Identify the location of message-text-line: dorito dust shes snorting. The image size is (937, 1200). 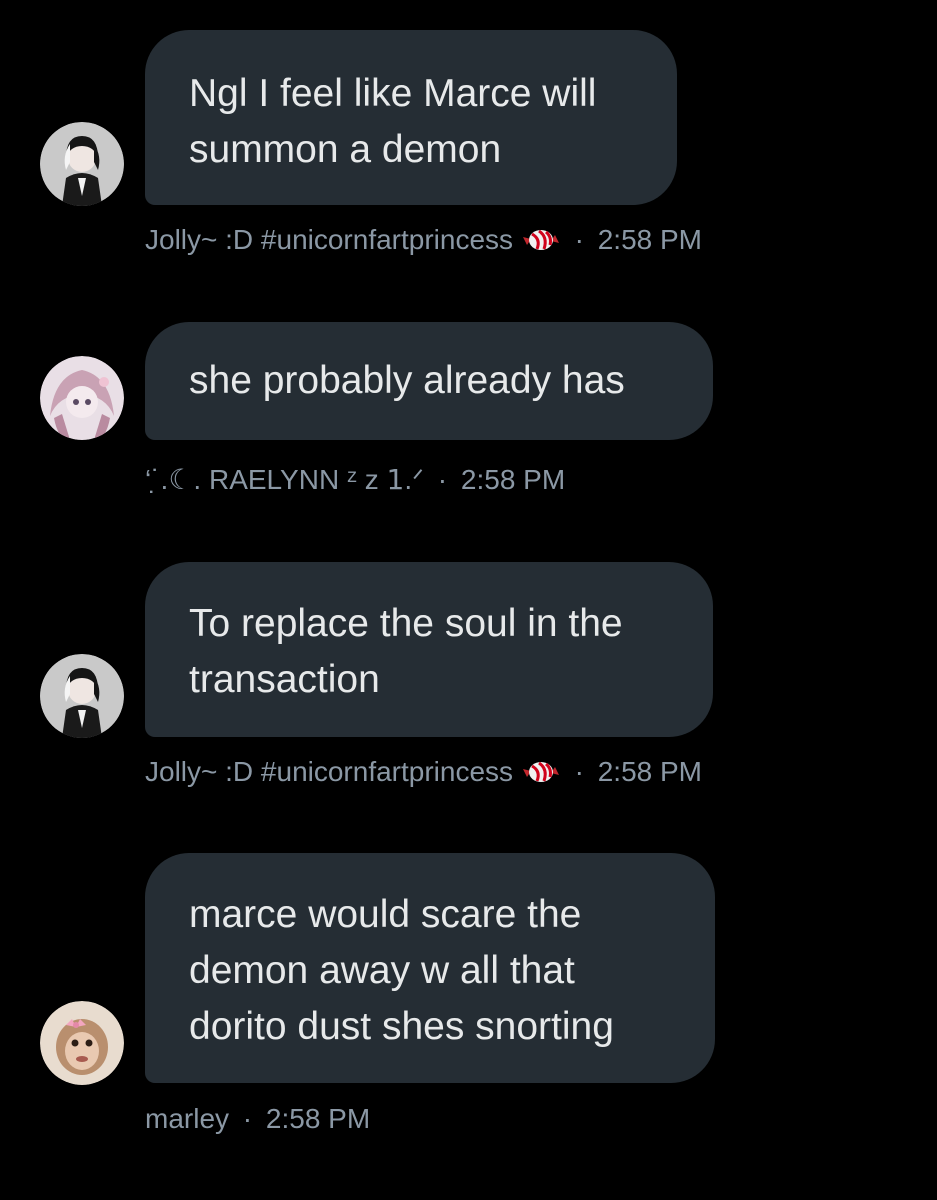
(401, 1026).